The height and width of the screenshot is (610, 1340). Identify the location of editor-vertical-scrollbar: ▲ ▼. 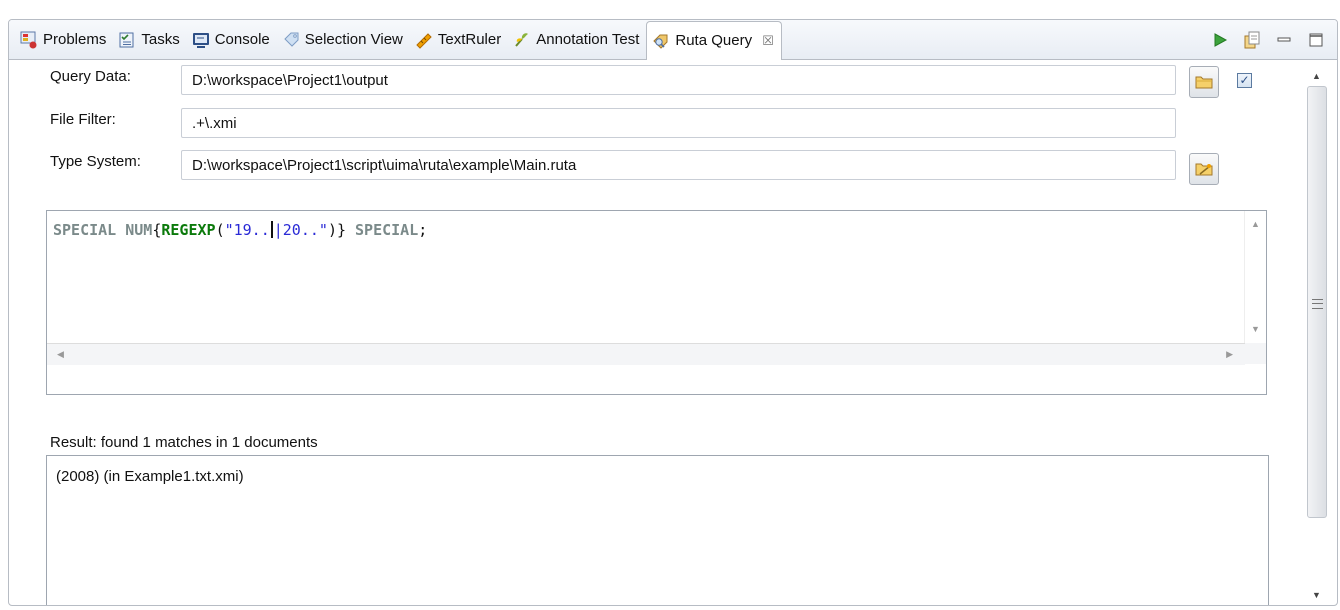
(1255, 277).